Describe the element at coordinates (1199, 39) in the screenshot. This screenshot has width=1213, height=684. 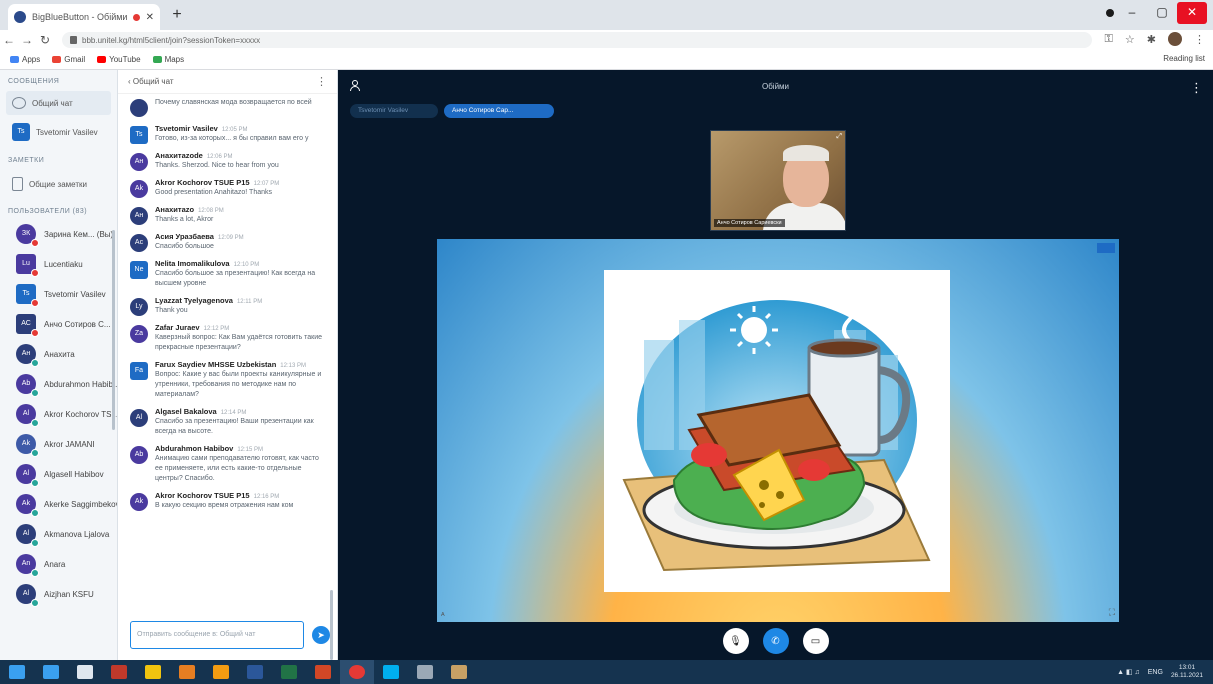
I see `chrome-menu-icon: ⋮` at that location.